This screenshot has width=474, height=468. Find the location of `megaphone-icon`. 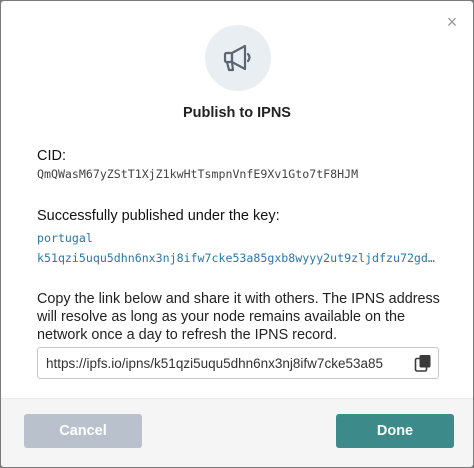

megaphone-icon is located at coordinates (237, 58).